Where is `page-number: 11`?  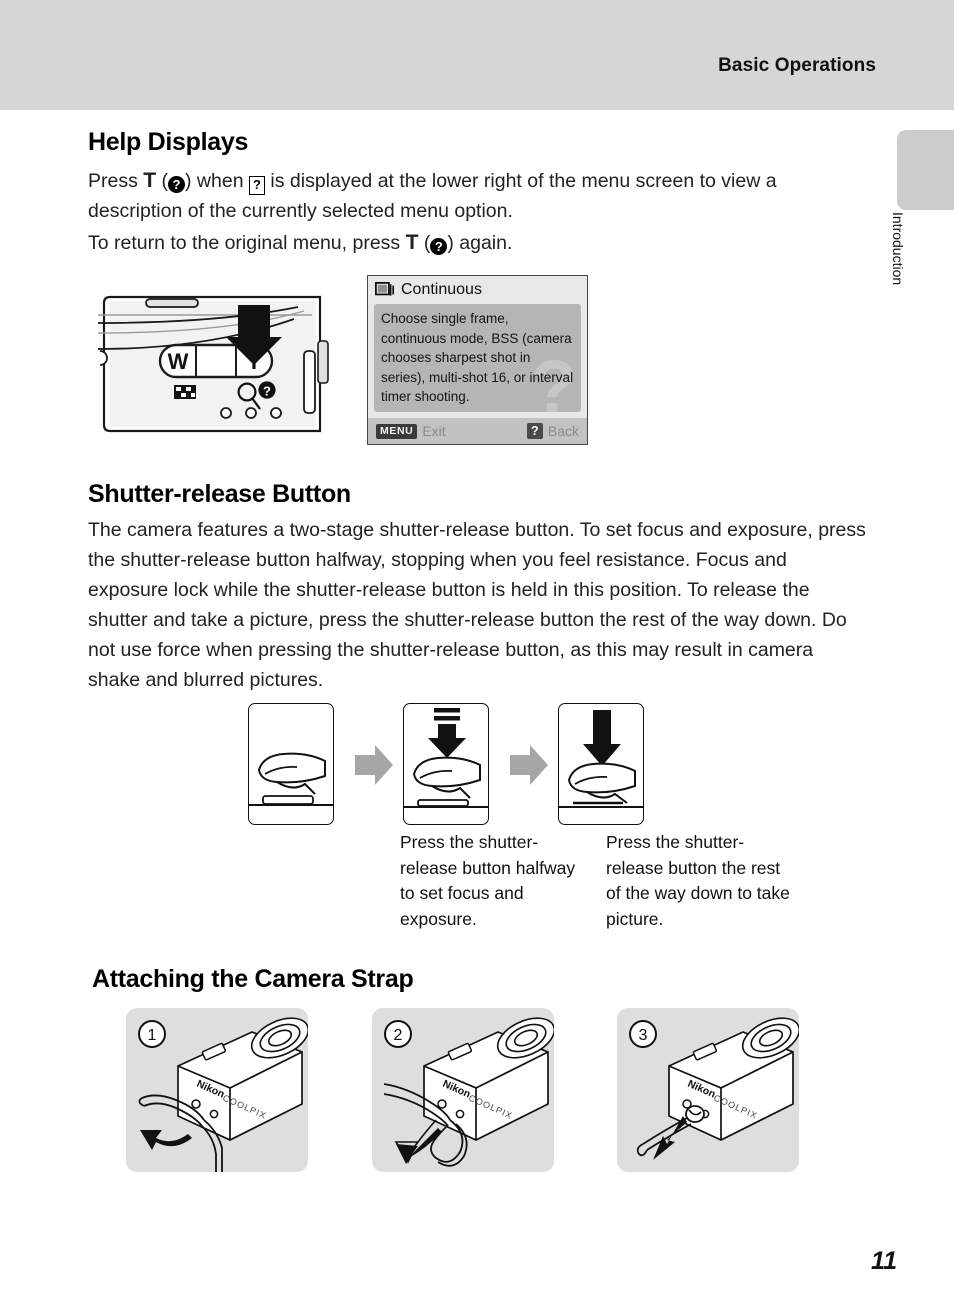 page-number: 11 is located at coordinates (884, 1261).